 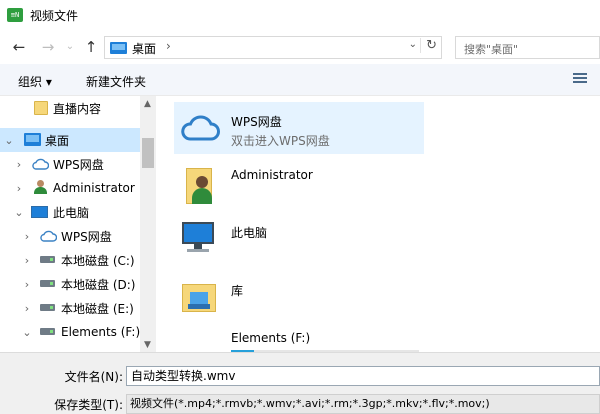 What do you see at coordinates (299, 294) in the screenshot?
I see `list-item-library: 库` at bounding box center [299, 294].